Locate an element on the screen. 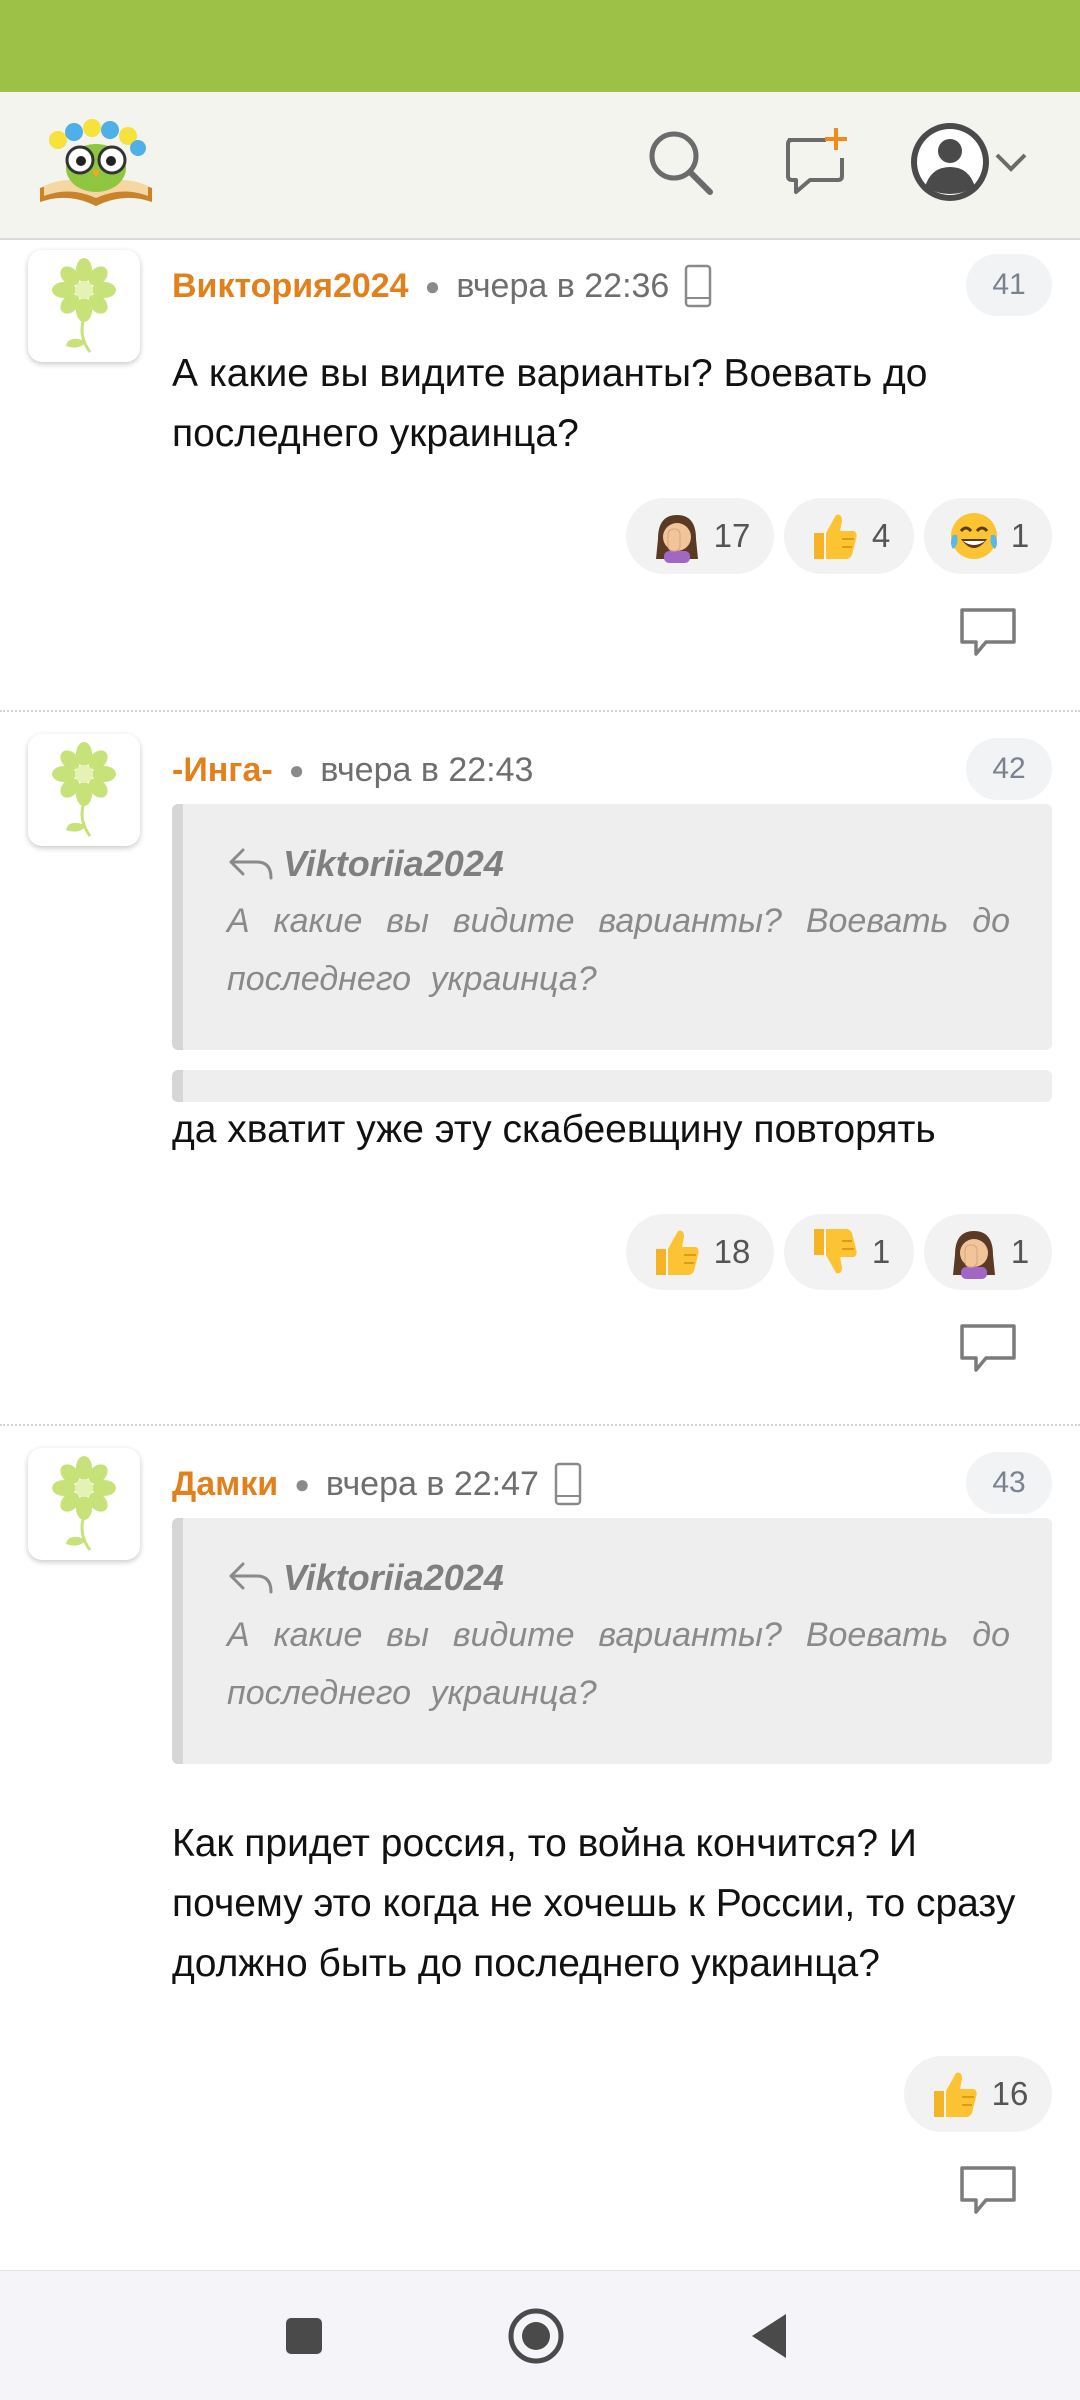  comment-time: вчера в 22:47 is located at coordinates (432, 1483).